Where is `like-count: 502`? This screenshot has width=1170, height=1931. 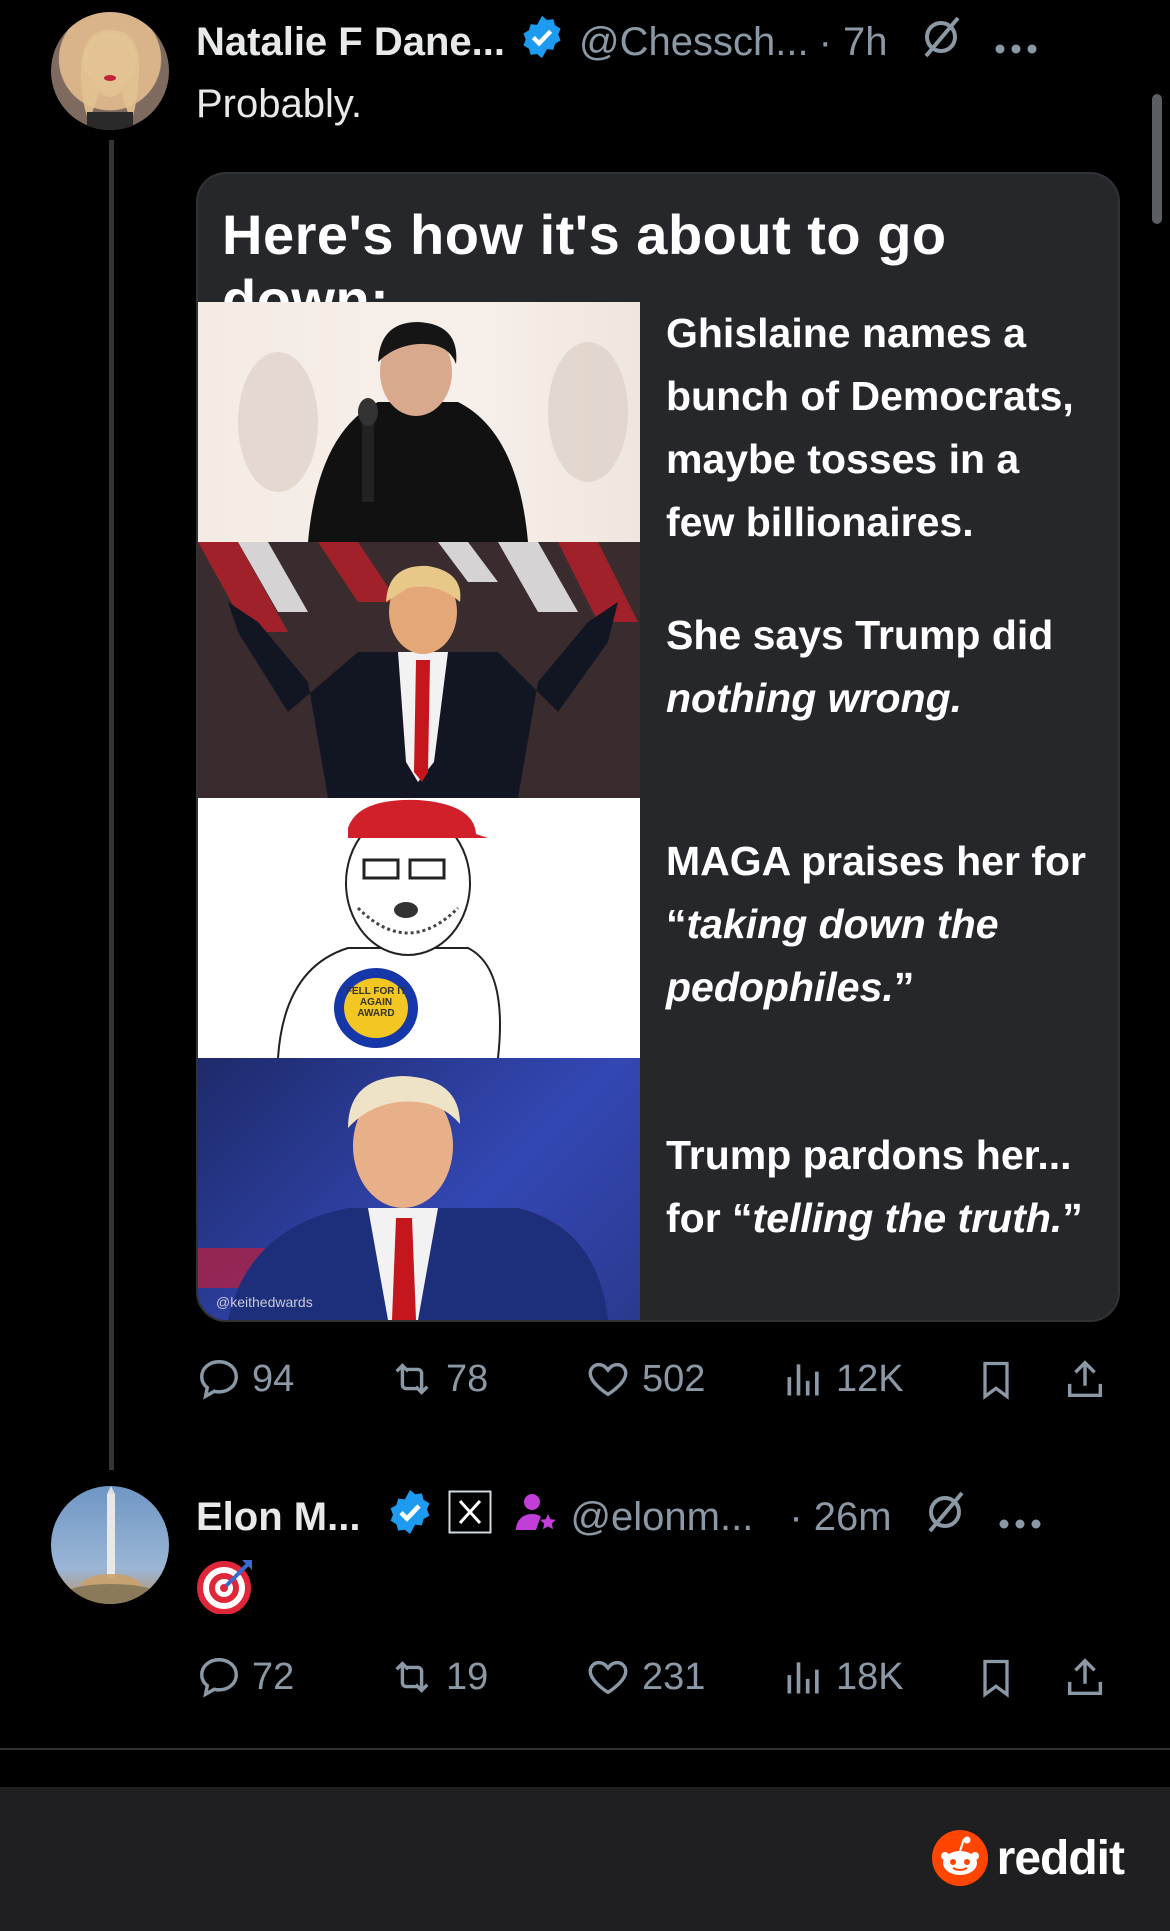 like-count: 502 is located at coordinates (674, 1378).